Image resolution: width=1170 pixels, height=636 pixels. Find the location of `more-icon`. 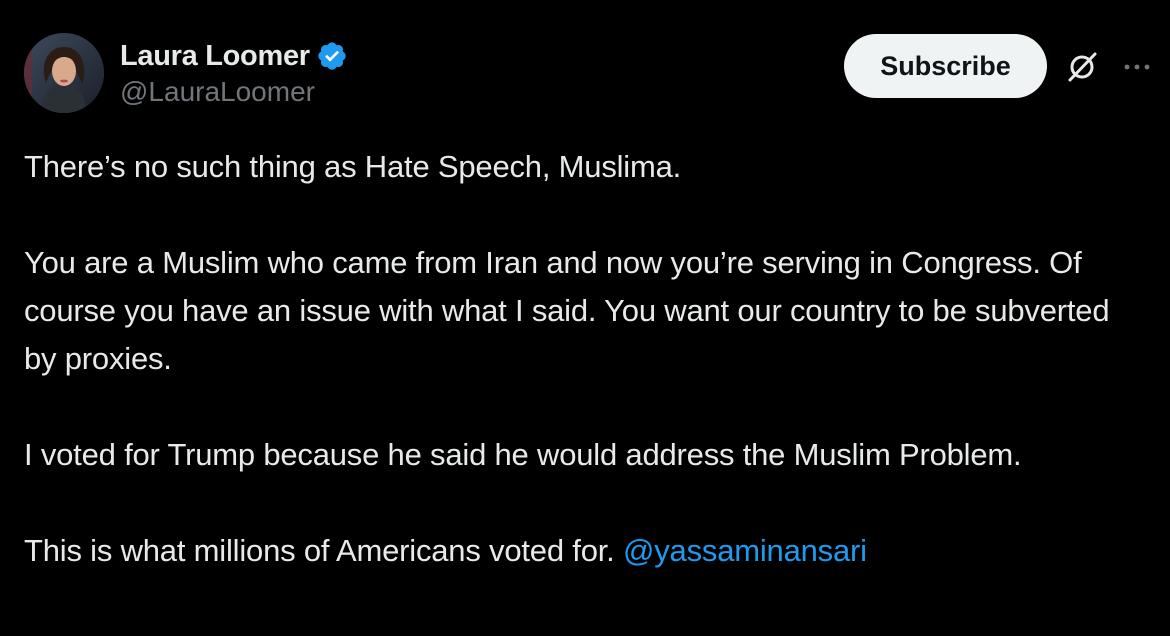

more-icon is located at coordinates (1137, 67).